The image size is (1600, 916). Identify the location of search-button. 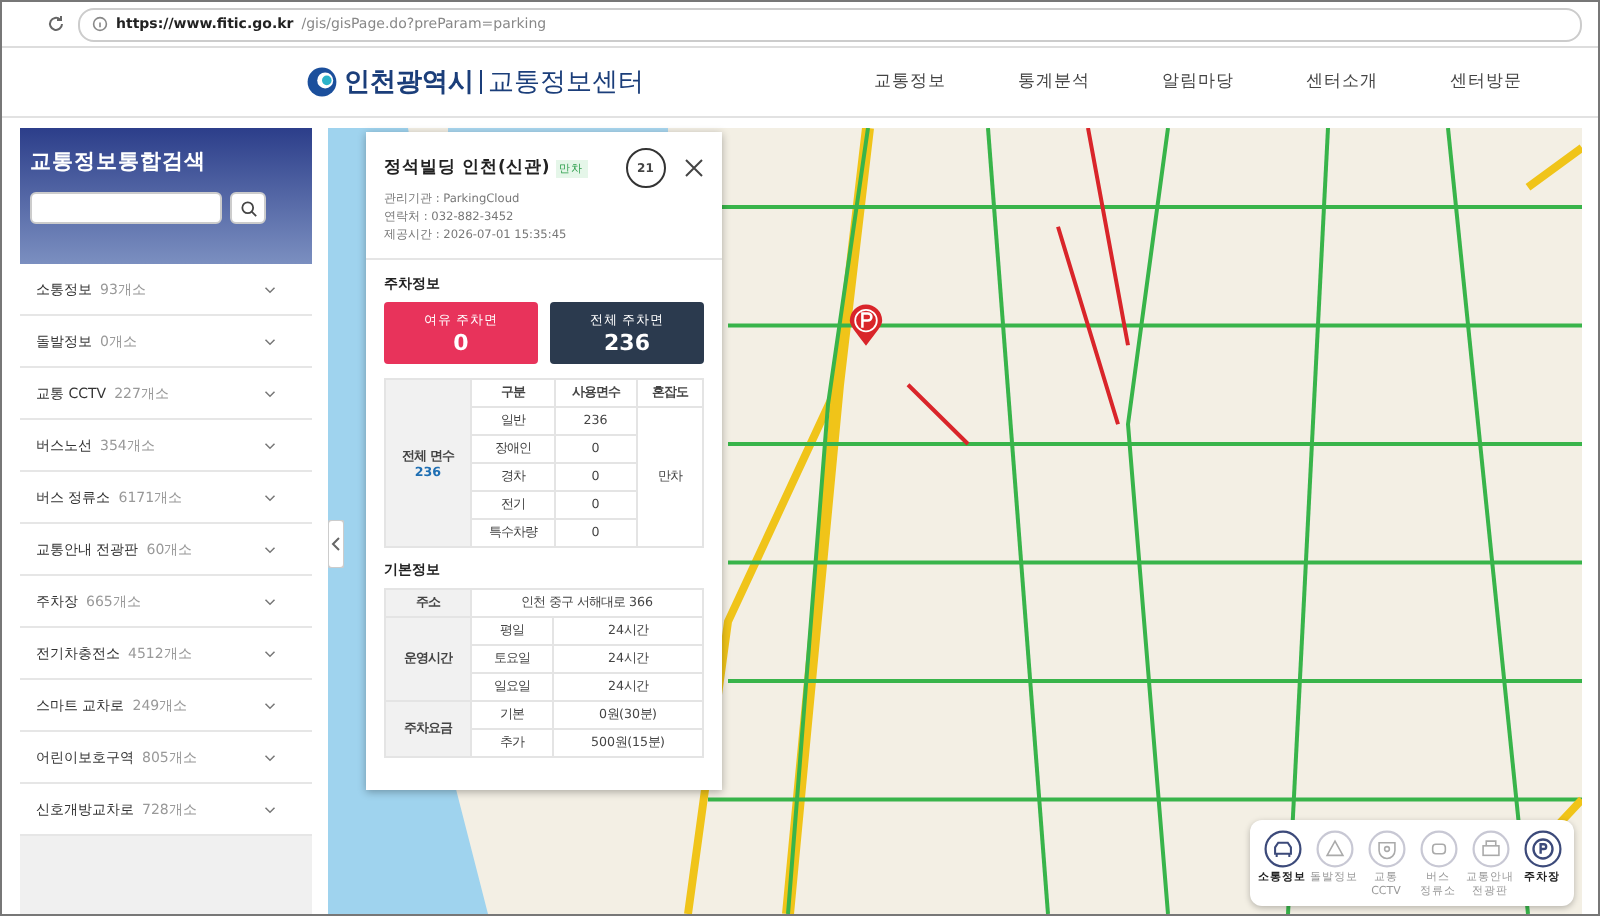
(248, 208).